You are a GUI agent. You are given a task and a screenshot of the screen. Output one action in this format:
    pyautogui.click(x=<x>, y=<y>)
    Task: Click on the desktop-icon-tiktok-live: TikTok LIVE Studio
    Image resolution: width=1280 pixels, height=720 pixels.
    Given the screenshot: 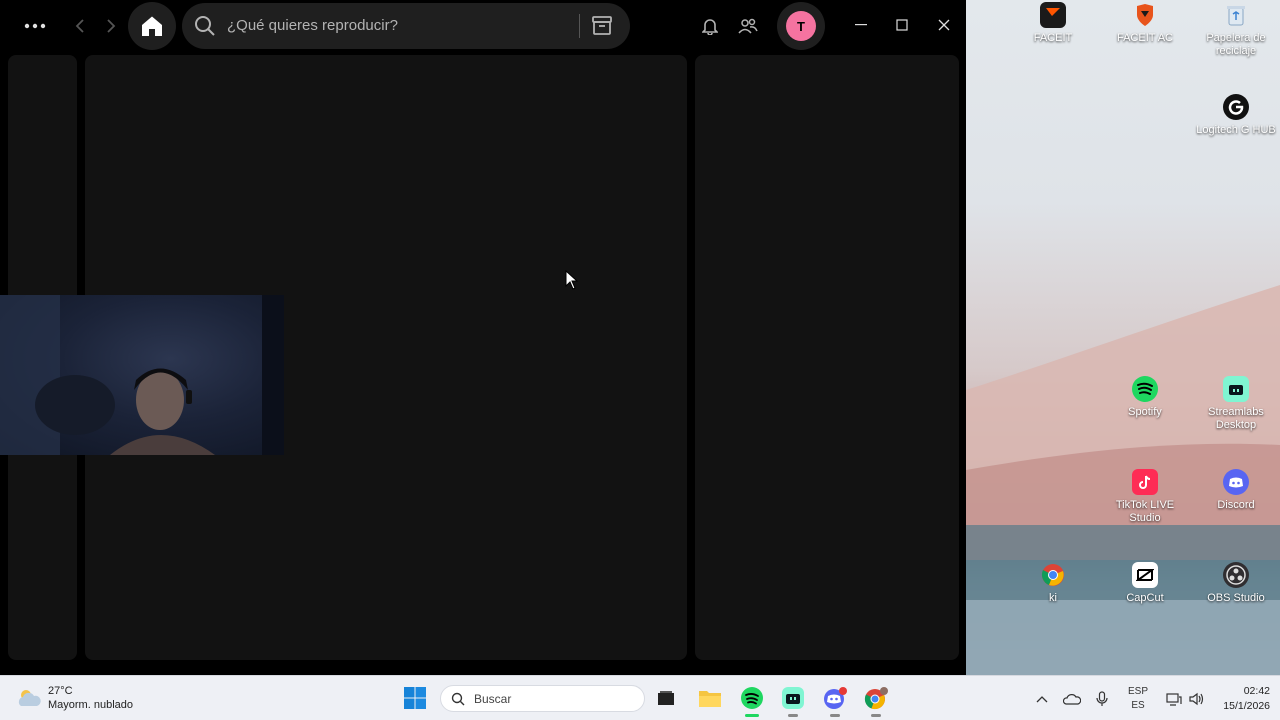 What is the action you would take?
    pyautogui.click(x=1145, y=497)
    